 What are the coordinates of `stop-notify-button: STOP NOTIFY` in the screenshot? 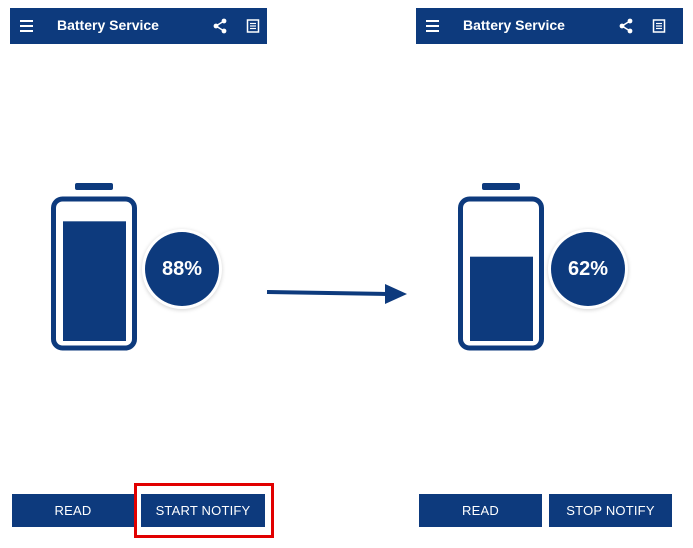 It's located at (610, 510).